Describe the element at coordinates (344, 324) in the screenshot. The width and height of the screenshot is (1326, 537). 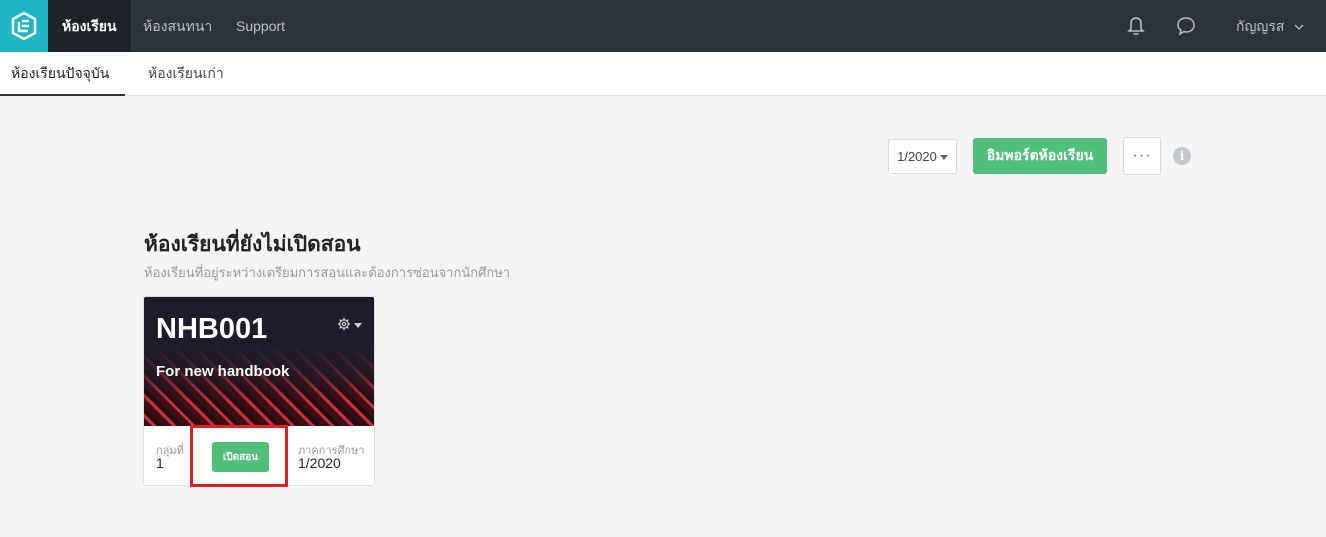
I see `gear-icon` at that location.